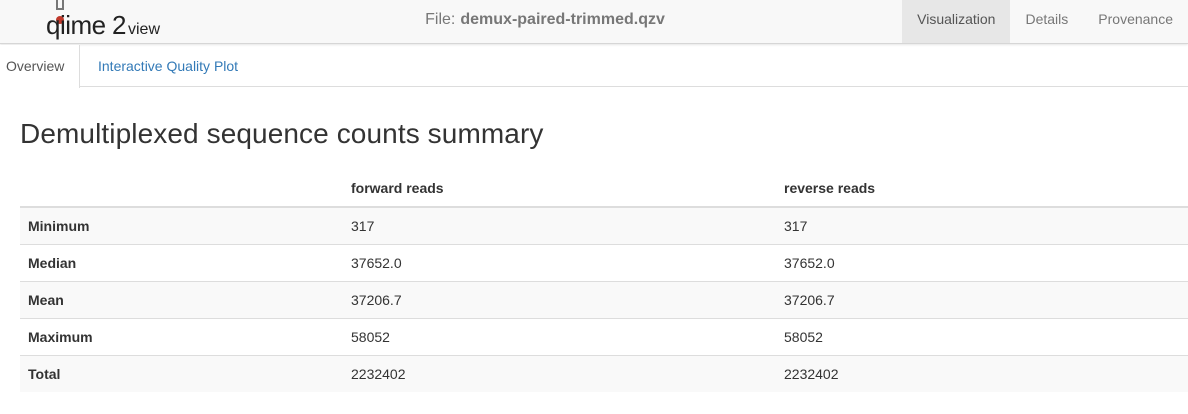 This screenshot has height=414, width=1188. What do you see at coordinates (1135, 21) in the screenshot?
I see `tab-provenance: Provenance` at bounding box center [1135, 21].